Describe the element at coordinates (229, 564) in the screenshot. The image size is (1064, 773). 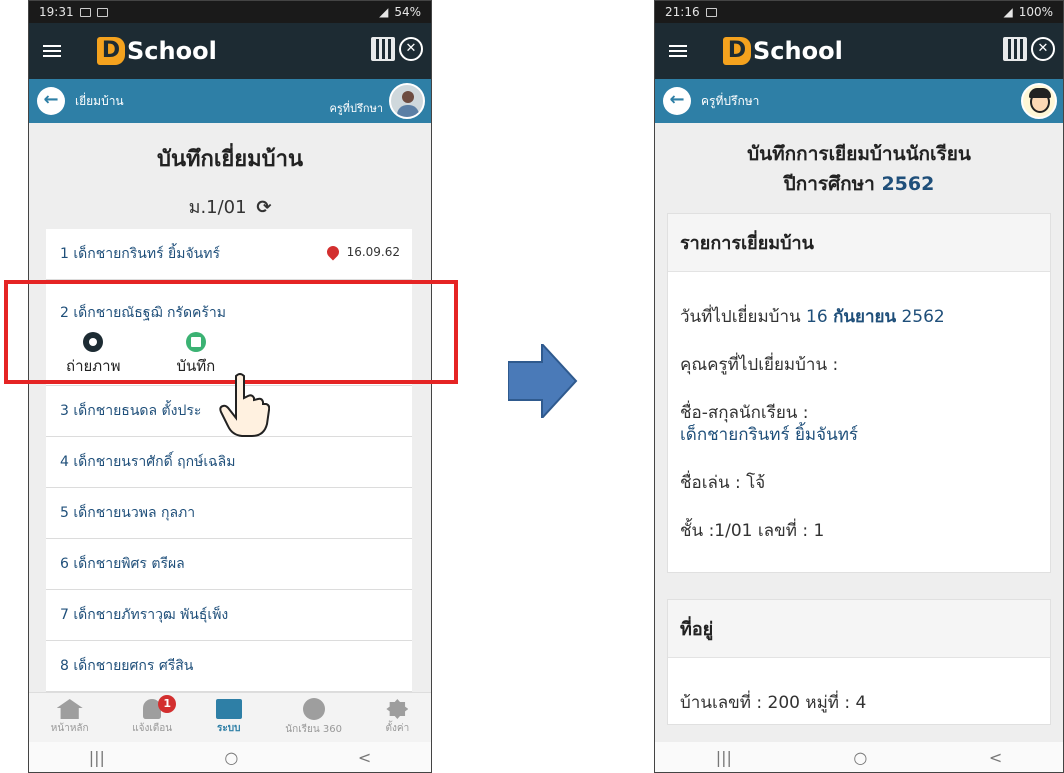
I see `list-item: 6 เด็กชายพิศร ตรีผล` at that location.